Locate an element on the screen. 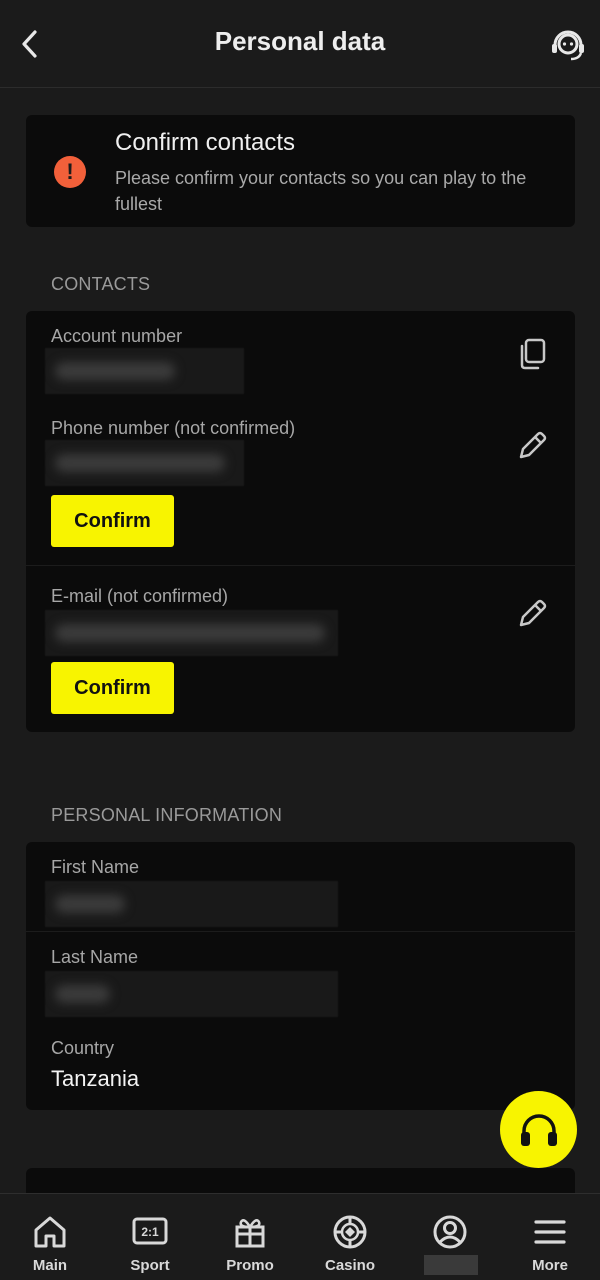  bottom-nav: Main 2:1 Sport Promo Casino More is located at coordinates (300, 1236).